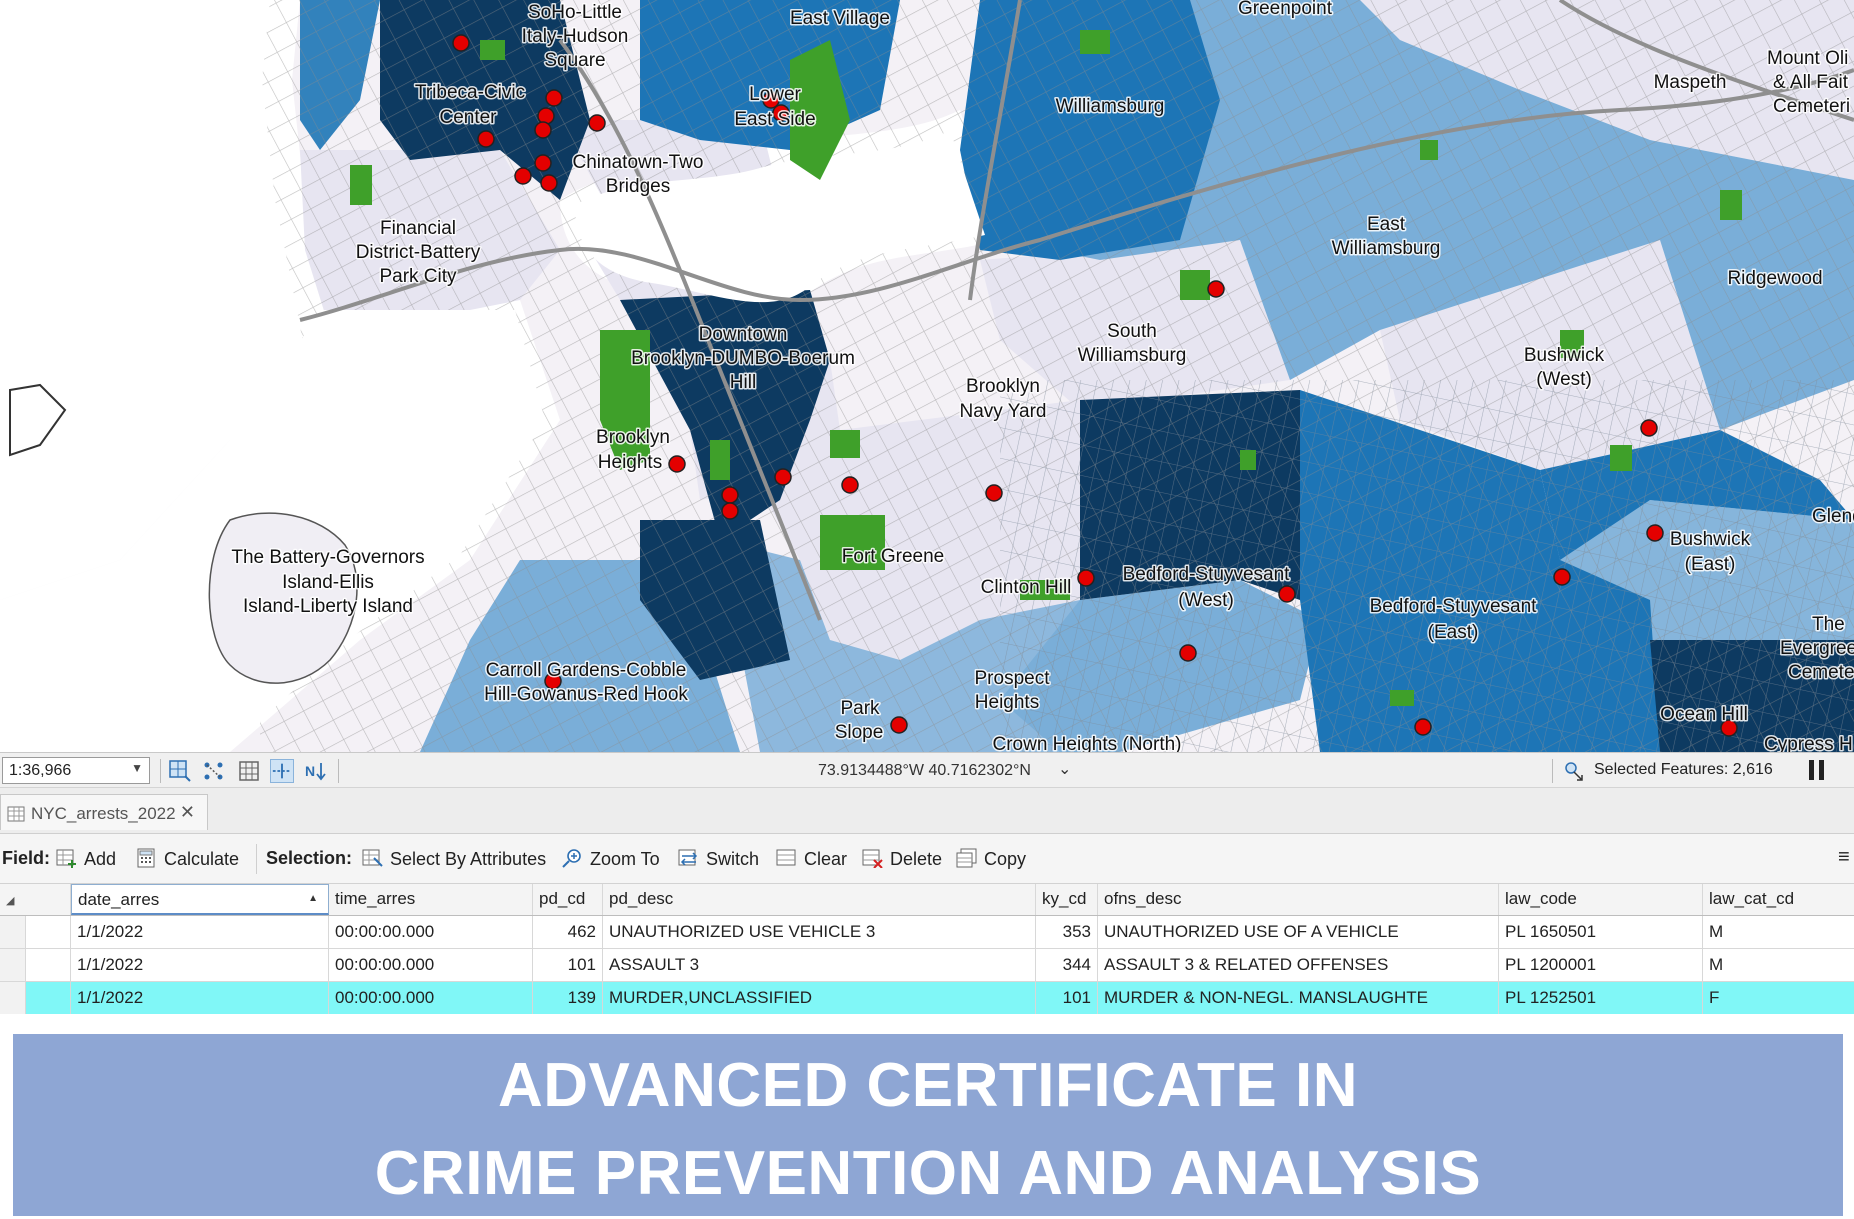  What do you see at coordinates (1601, 932) in the screenshot?
I see `cell-law-code: PL 1650501` at bounding box center [1601, 932].